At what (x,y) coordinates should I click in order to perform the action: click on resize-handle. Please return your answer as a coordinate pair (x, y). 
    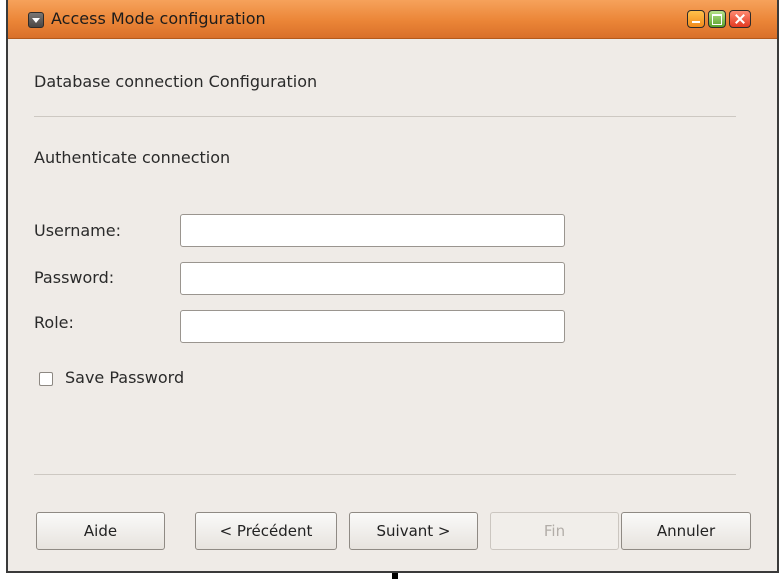
    Looking at the image, I should click on (395, 576).